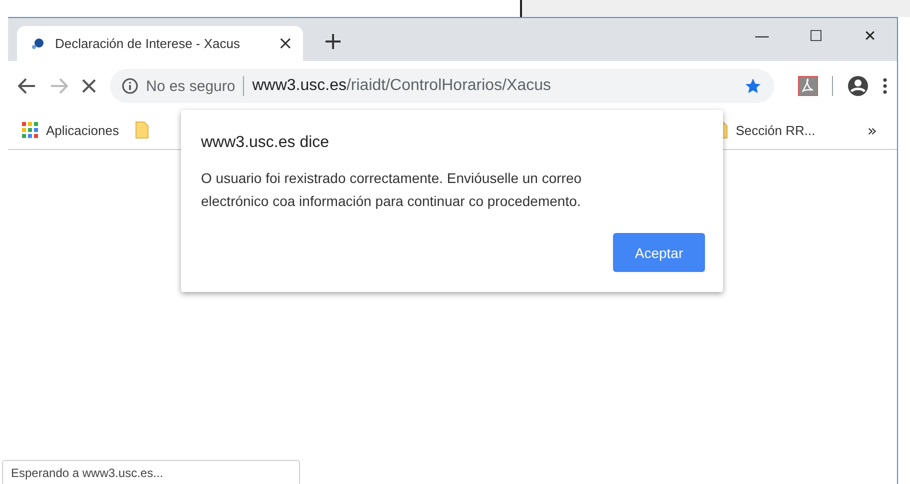 The height and width of the screenshot is (484, 910). Describe the element at coordinates (753, 86) in the screenshot. I see `bookmark-star-icon` at that location.